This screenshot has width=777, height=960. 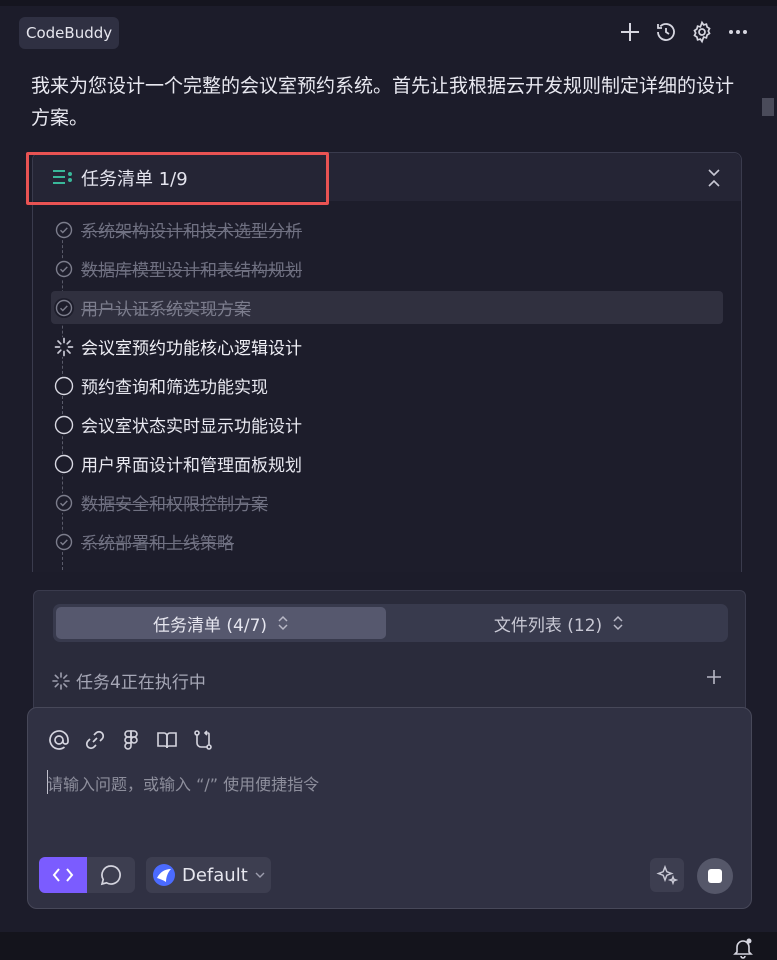 I want to click on sparkle-icon, so click(x=667, y=875).